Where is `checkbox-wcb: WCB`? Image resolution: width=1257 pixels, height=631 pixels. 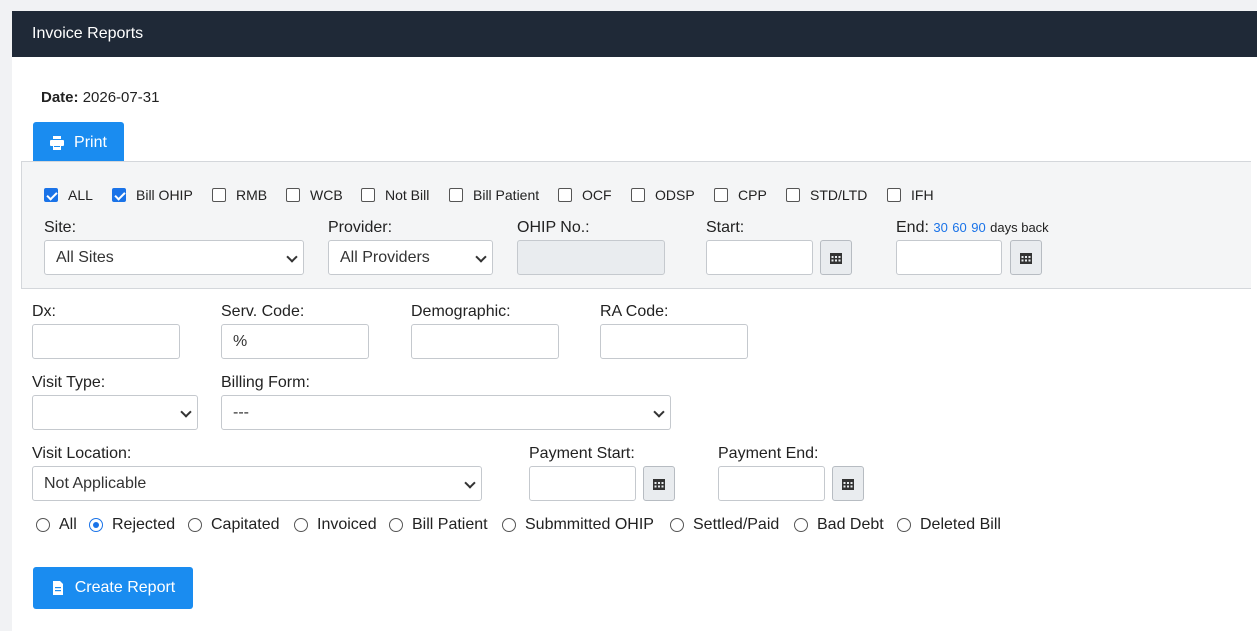
checkbox-wcb: WCB is located at coordinates (314, 195).